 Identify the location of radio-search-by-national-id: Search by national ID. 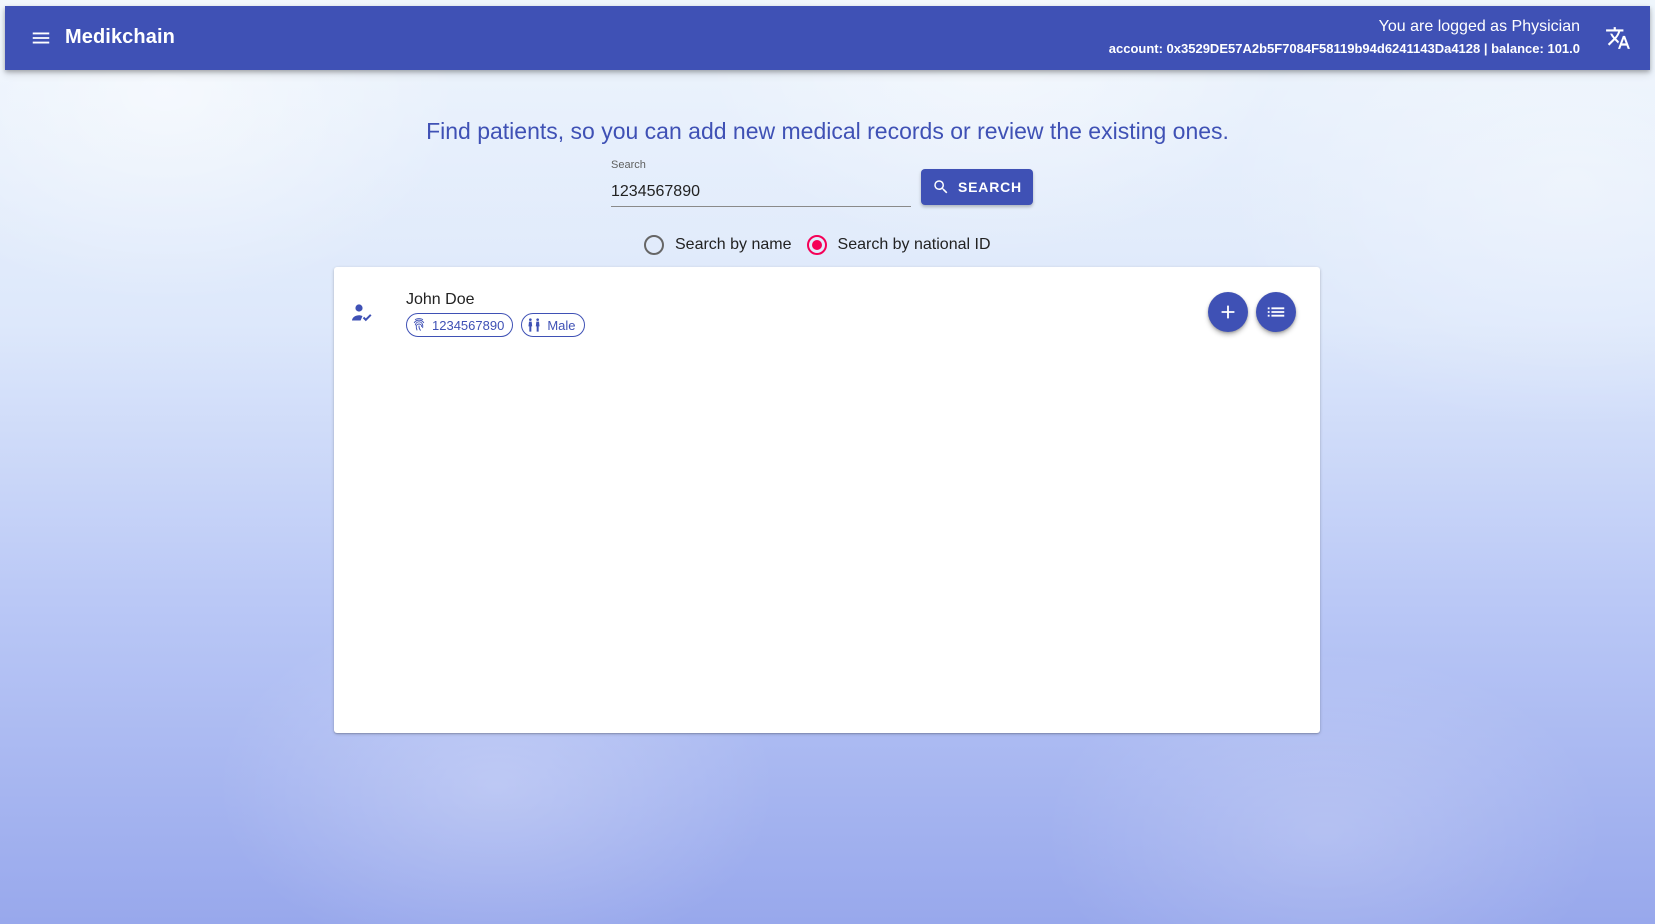
(898, 245).